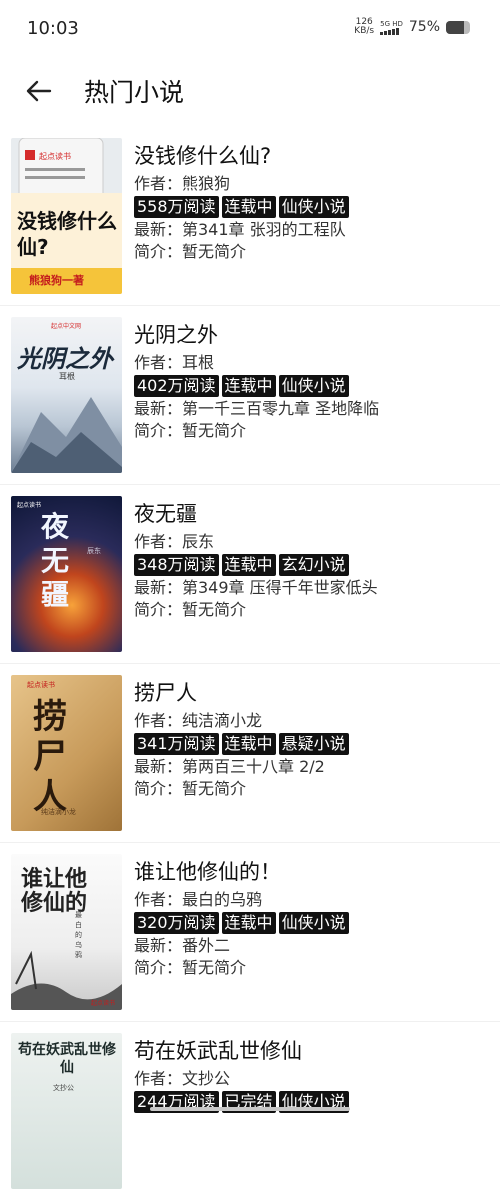 This screenshot has height=1189, width=500. Describe the element at coordinates (176, 923) in the screenshot. I see `reads-tag: 320万阅读` at that location.